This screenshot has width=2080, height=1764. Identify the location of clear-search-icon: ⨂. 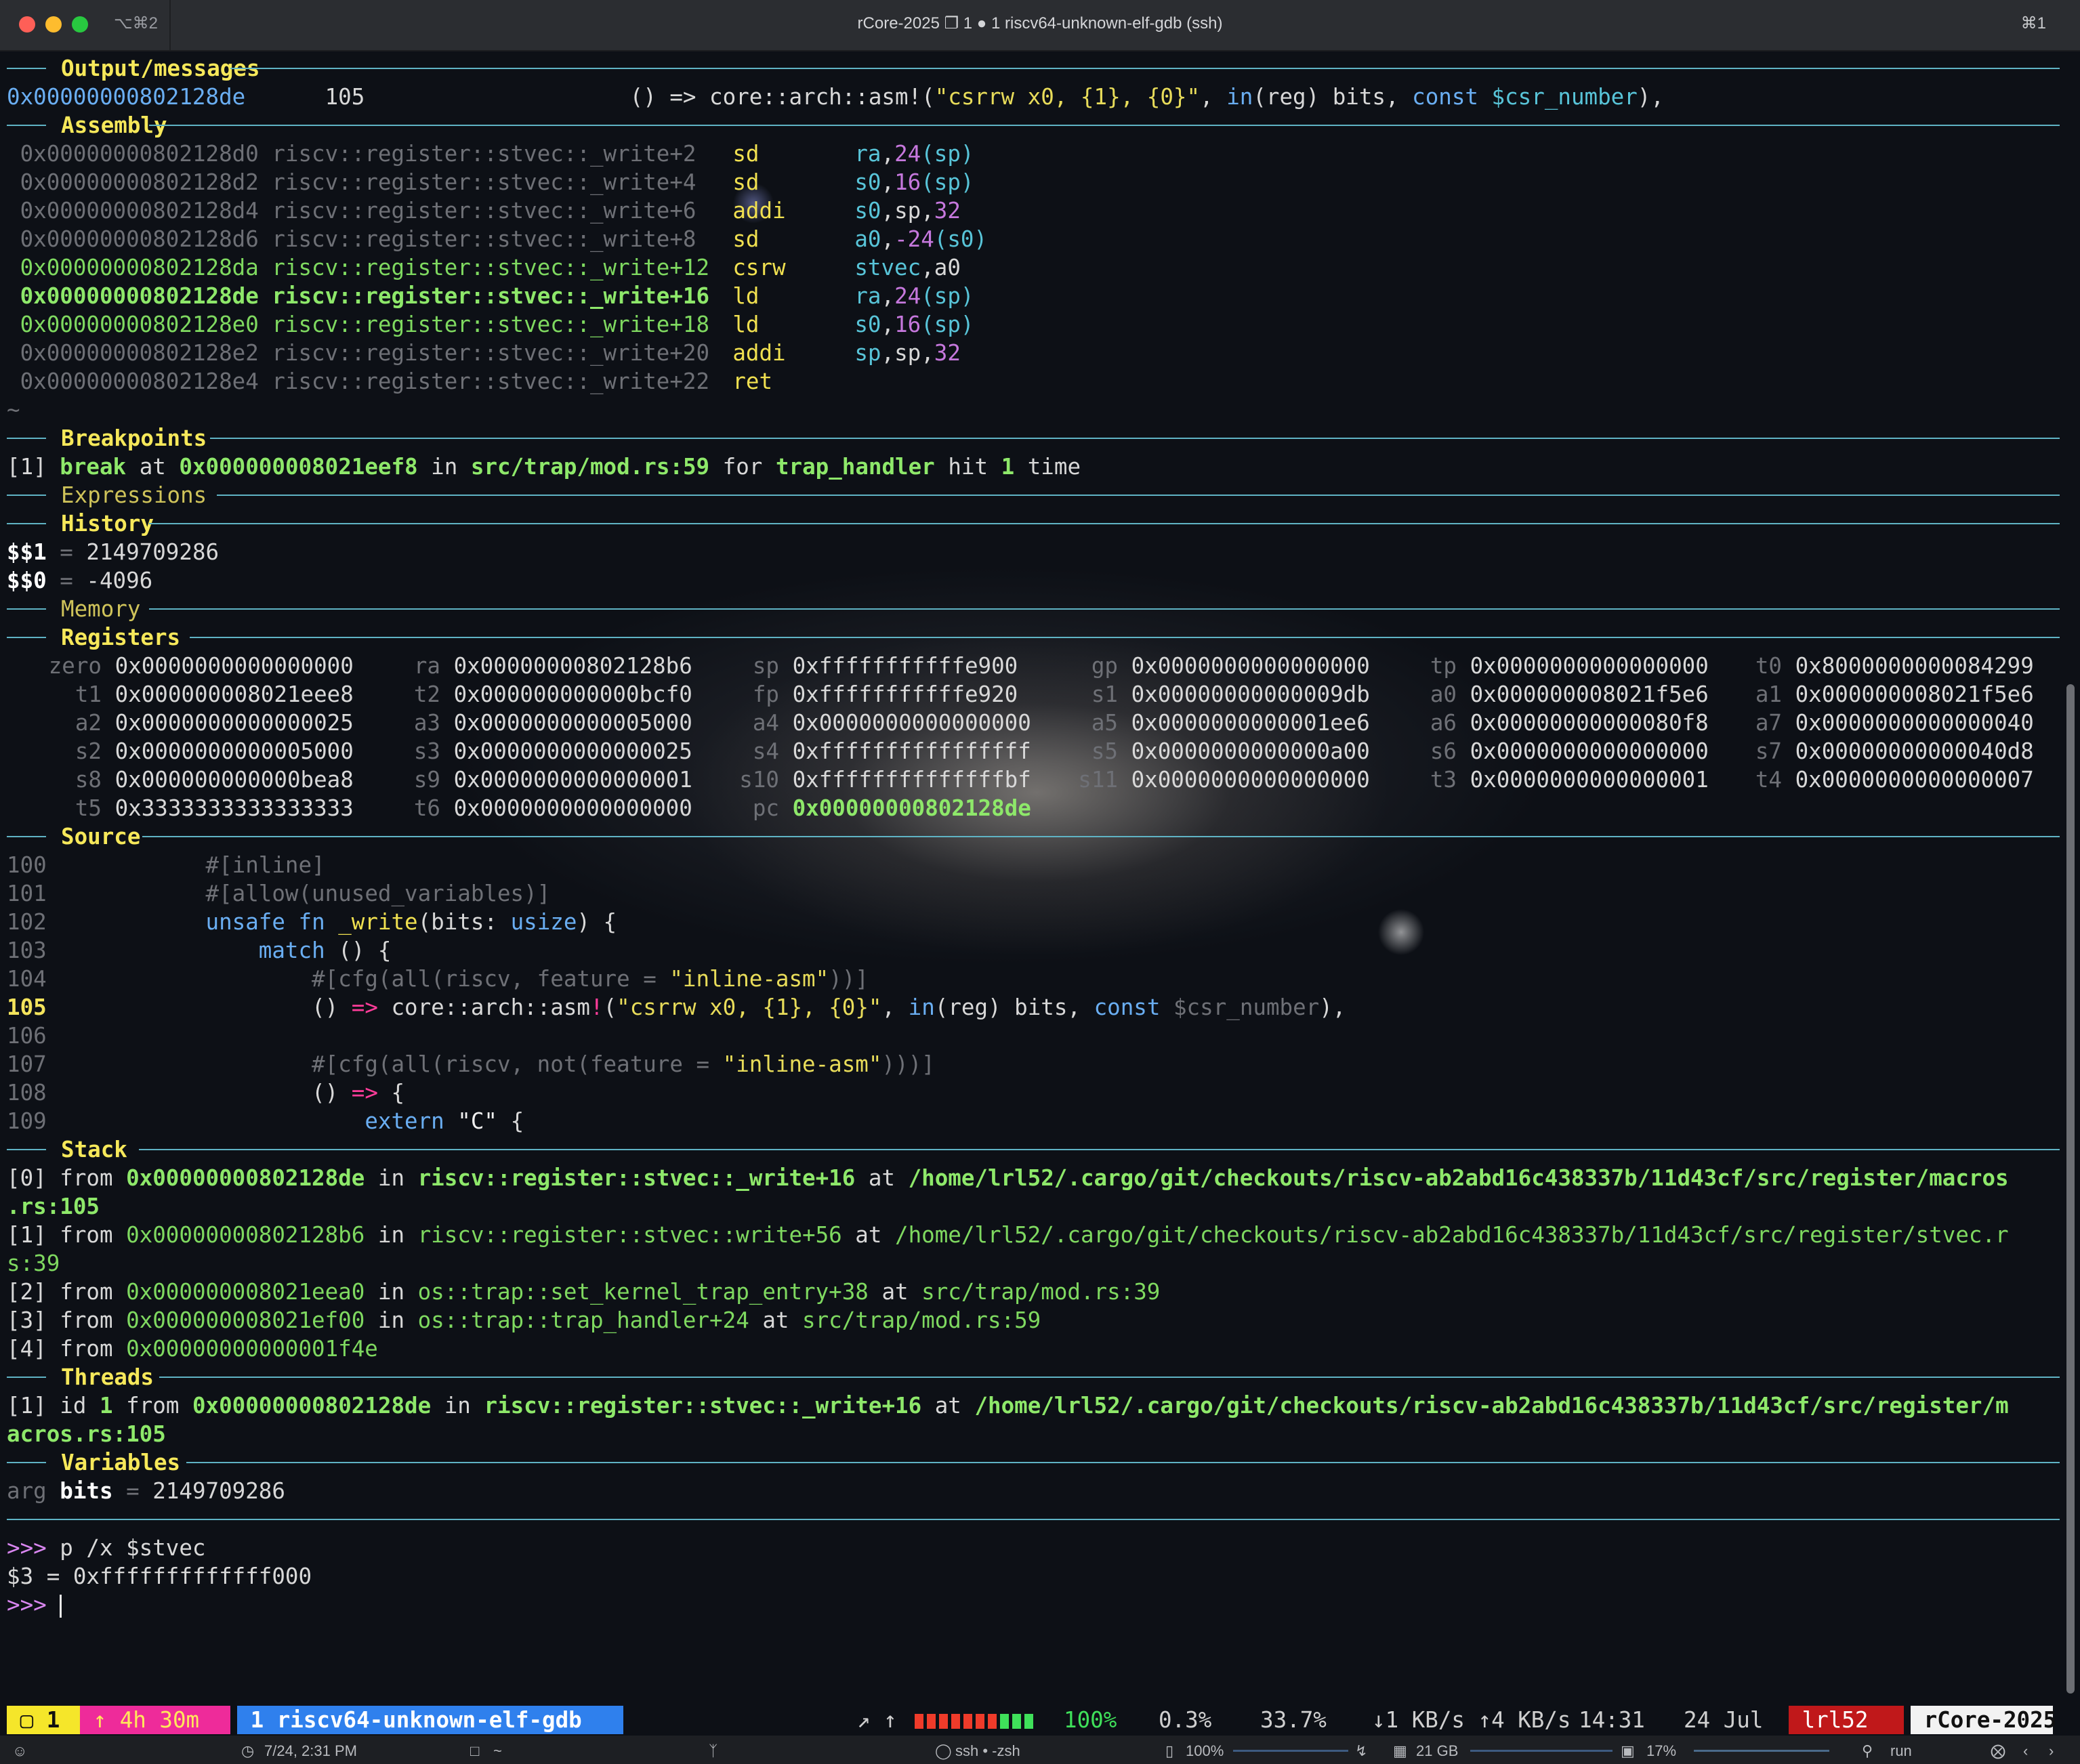
(1998, 1751).